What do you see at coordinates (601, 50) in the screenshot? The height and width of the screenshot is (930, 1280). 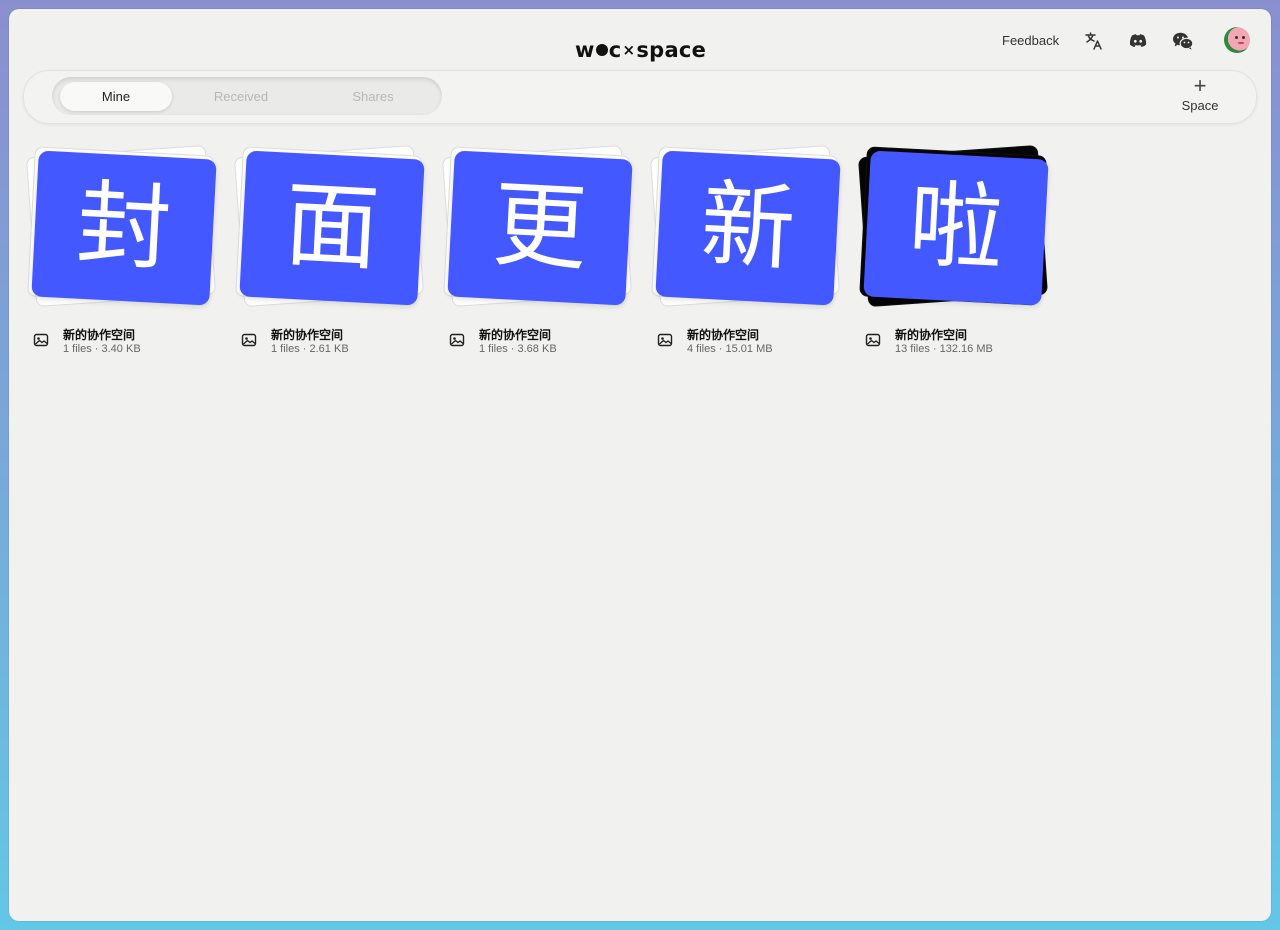 I see `logo-dot` at bounding box center [601, 50].